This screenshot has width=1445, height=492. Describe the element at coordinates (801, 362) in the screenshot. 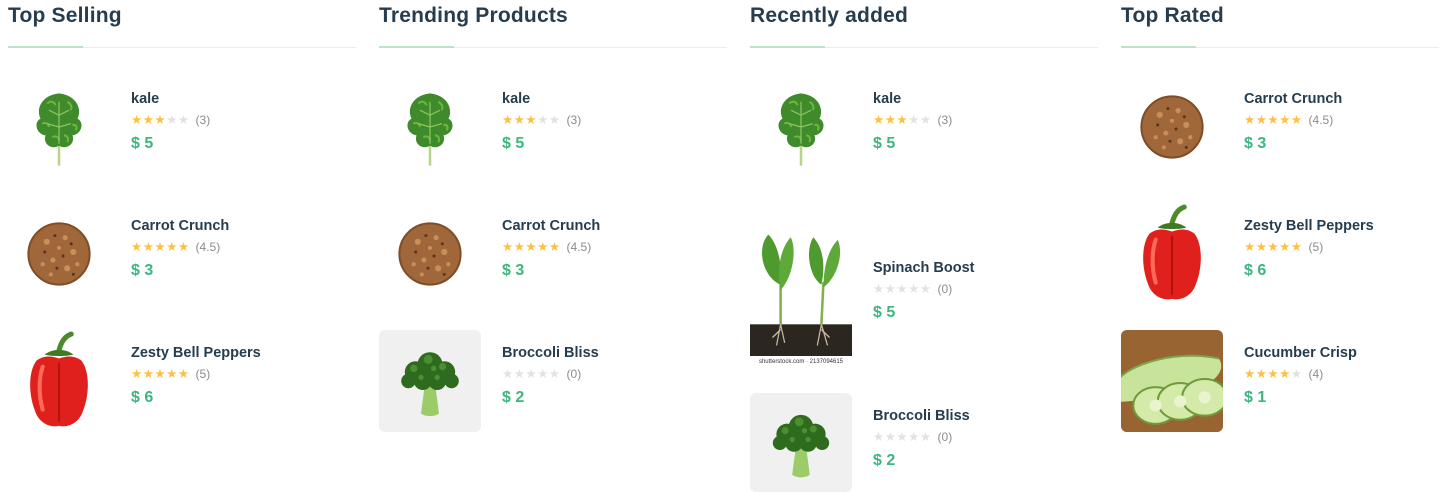

I see `image-watermark: shutterstock.com · 2137094615` at that location.